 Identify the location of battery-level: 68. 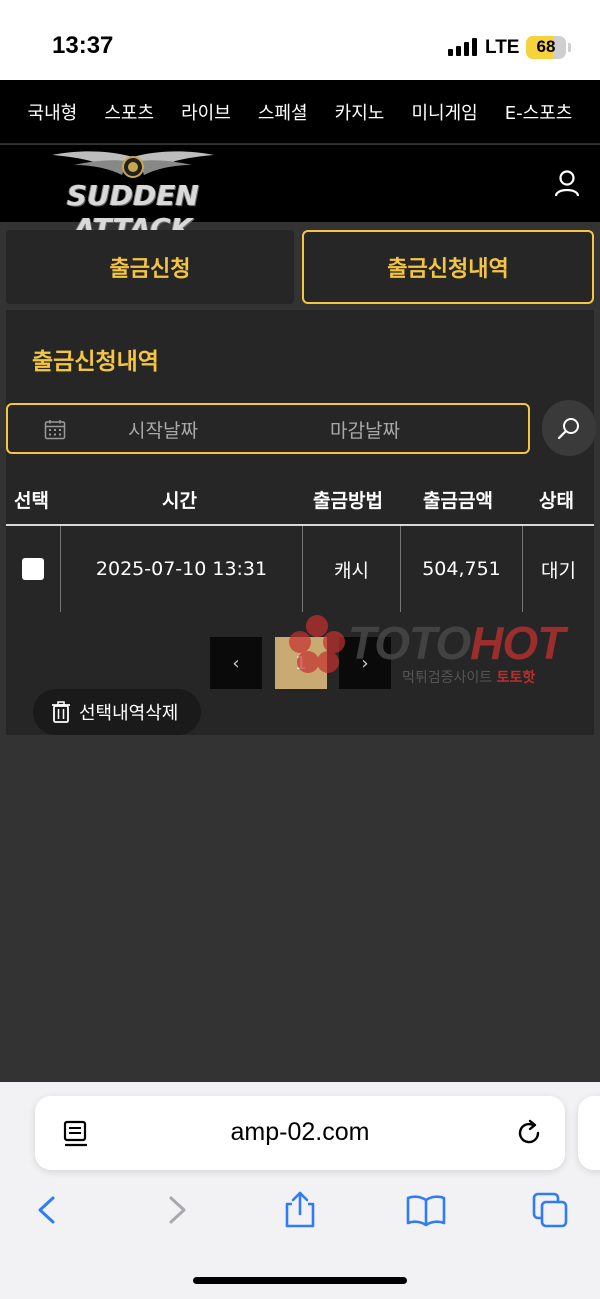
(546, 46).